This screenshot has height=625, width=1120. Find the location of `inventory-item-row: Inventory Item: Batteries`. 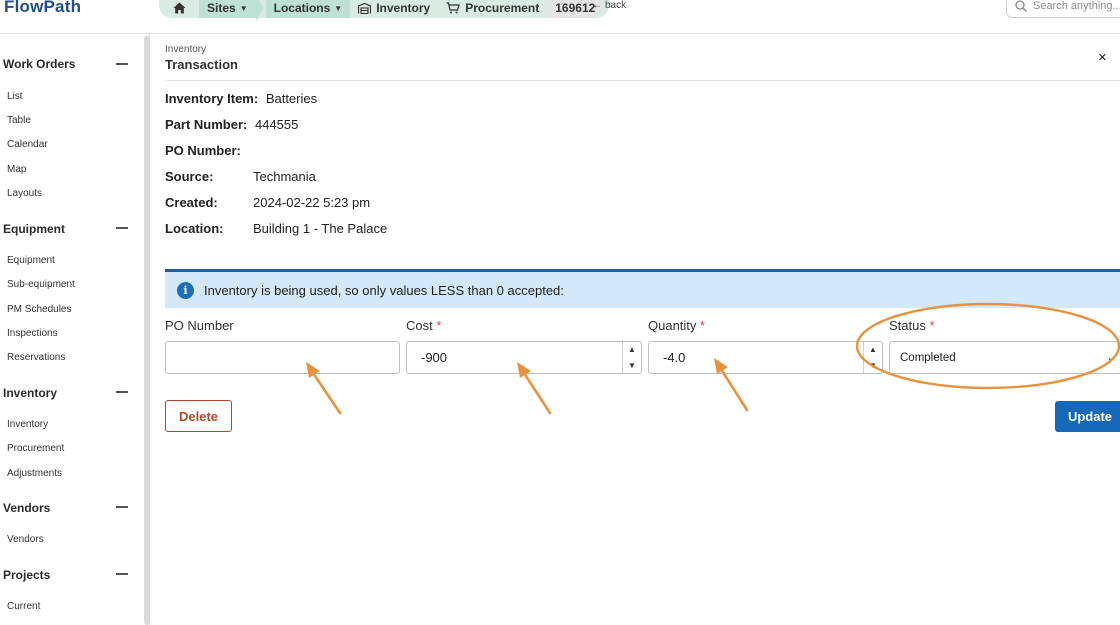

inventory-item-row: Inventory Item: Batteries is located at coordinates (241, 98).